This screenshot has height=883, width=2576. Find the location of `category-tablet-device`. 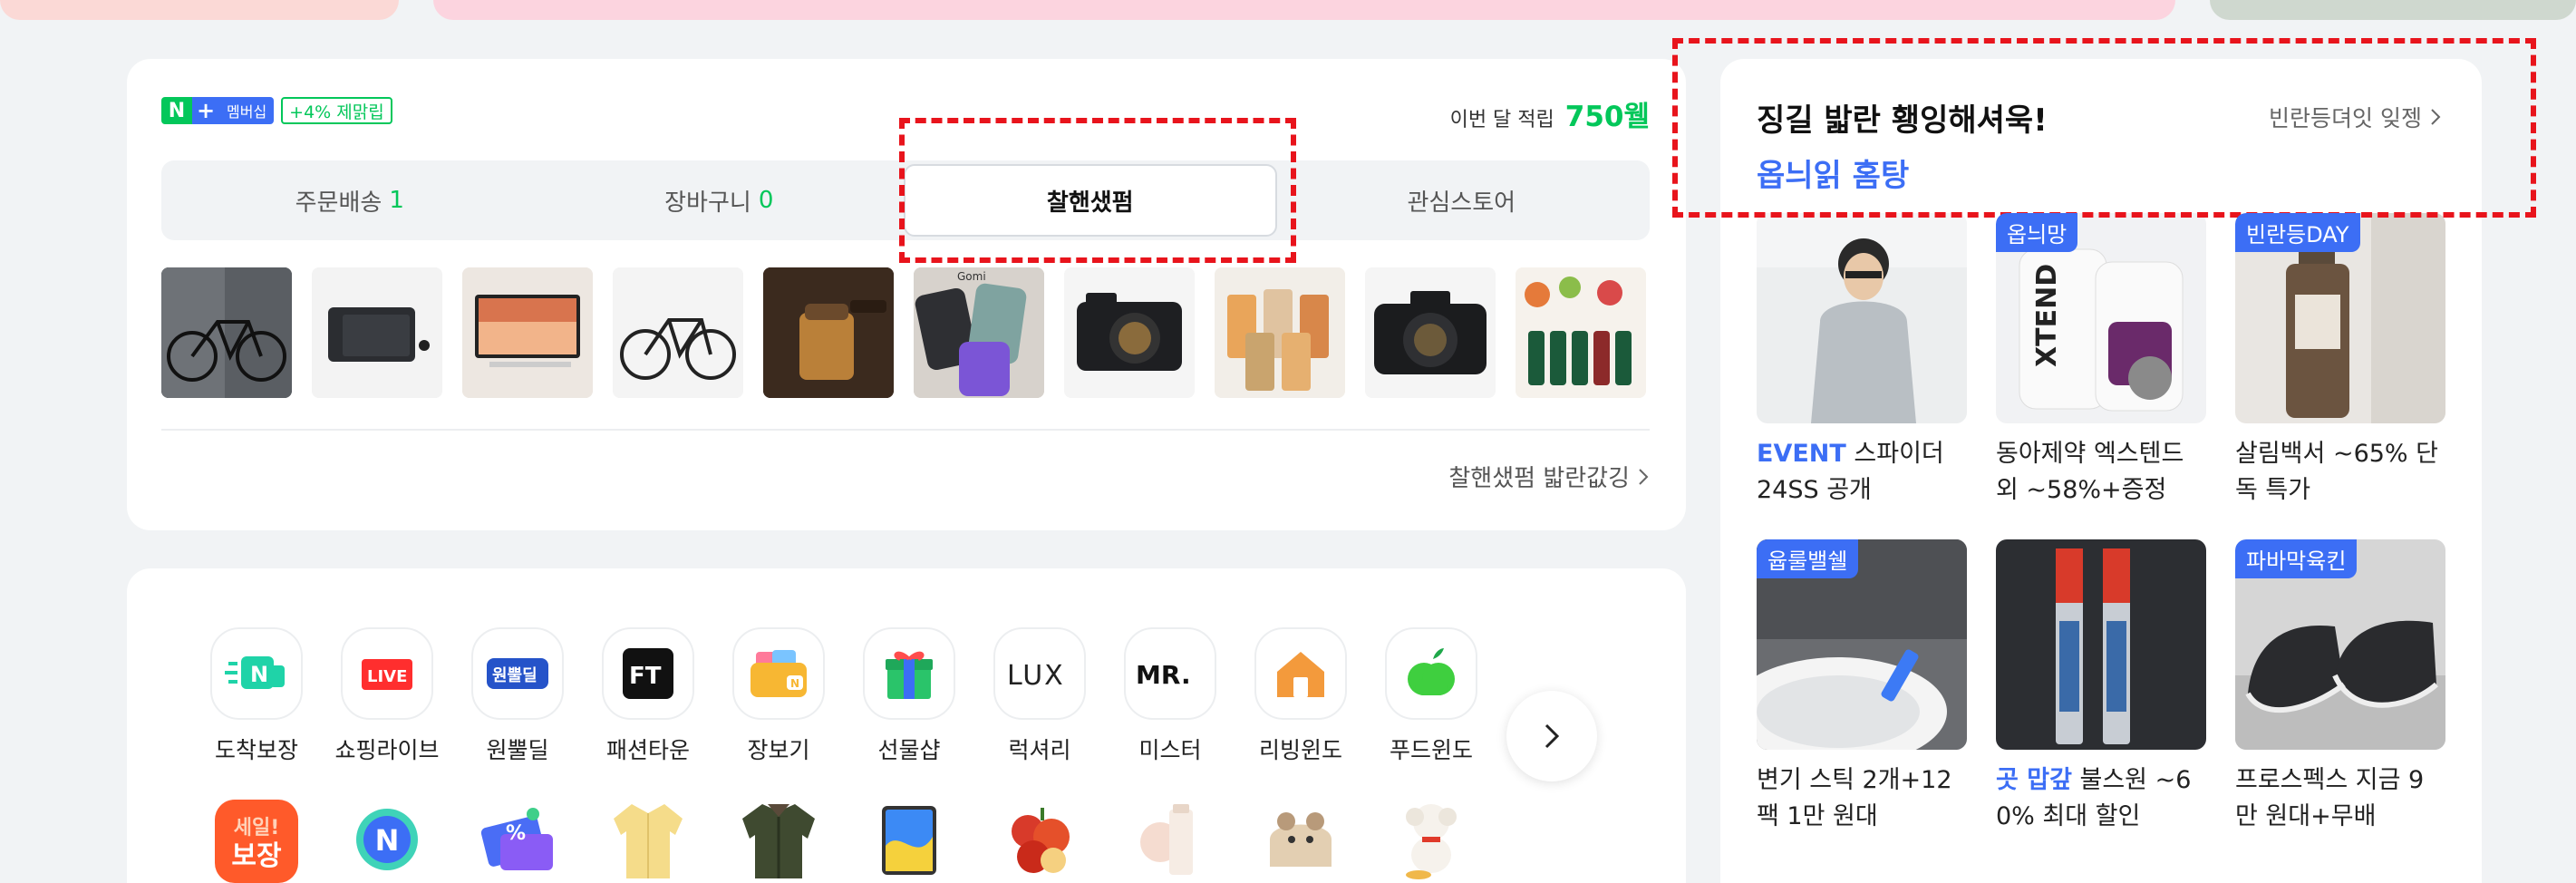

category-tablet-device is located at coordinates (909, 838).